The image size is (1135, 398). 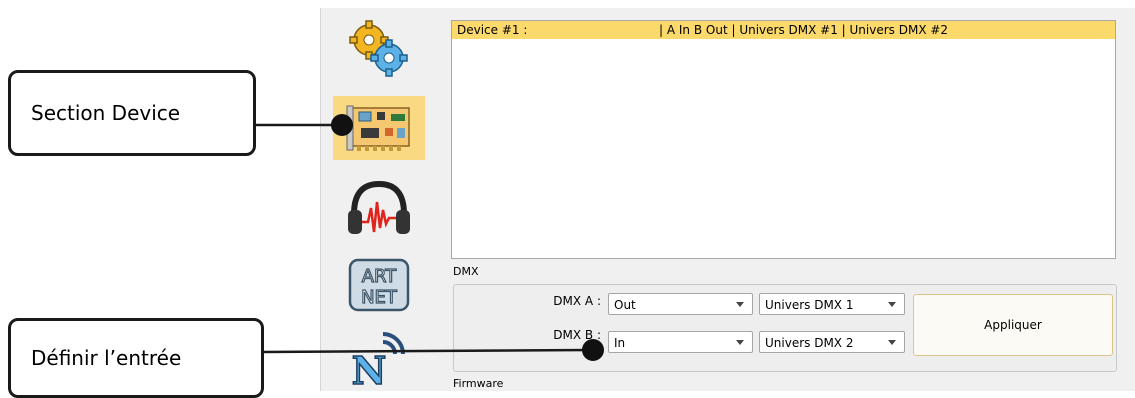 I want to click on connector-dot-device, so click(x=342, y=125).